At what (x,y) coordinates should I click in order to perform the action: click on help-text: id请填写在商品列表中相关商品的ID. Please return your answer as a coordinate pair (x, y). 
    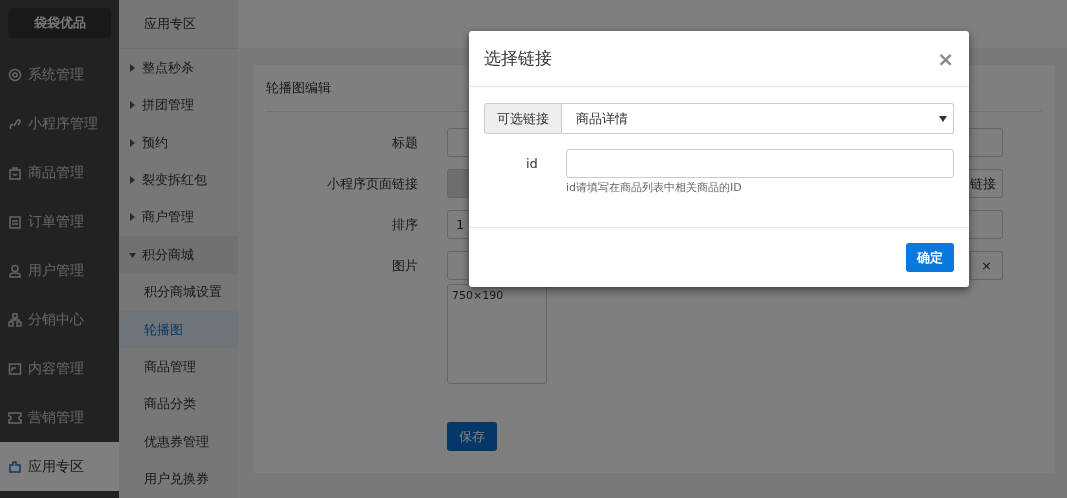
    Looking at the image, I should click on (654, 187).